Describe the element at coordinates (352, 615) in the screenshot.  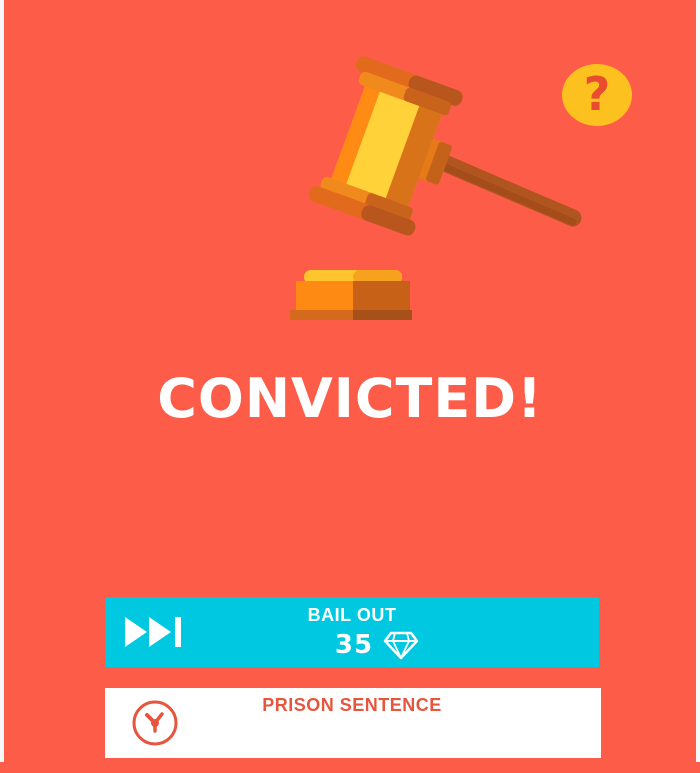
I see `bail-out-label: BAIL OUT` at that location.